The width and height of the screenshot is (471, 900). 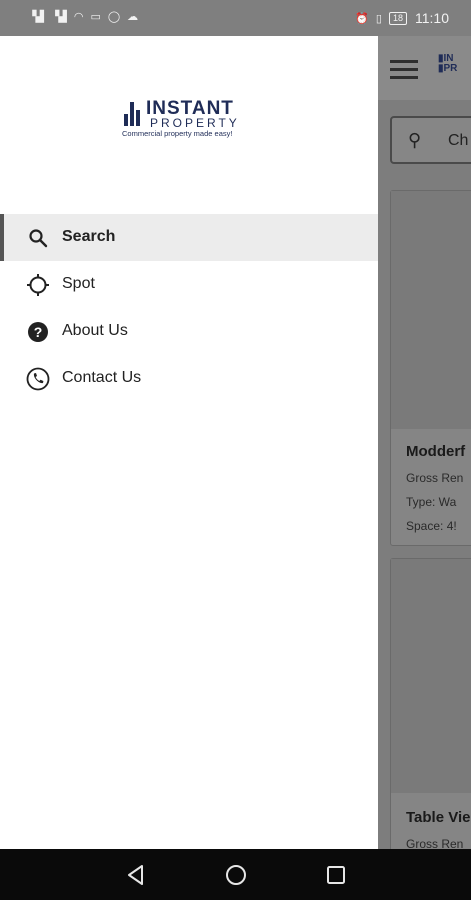 I want to click on recents-icon, so click(x=336, y=875).